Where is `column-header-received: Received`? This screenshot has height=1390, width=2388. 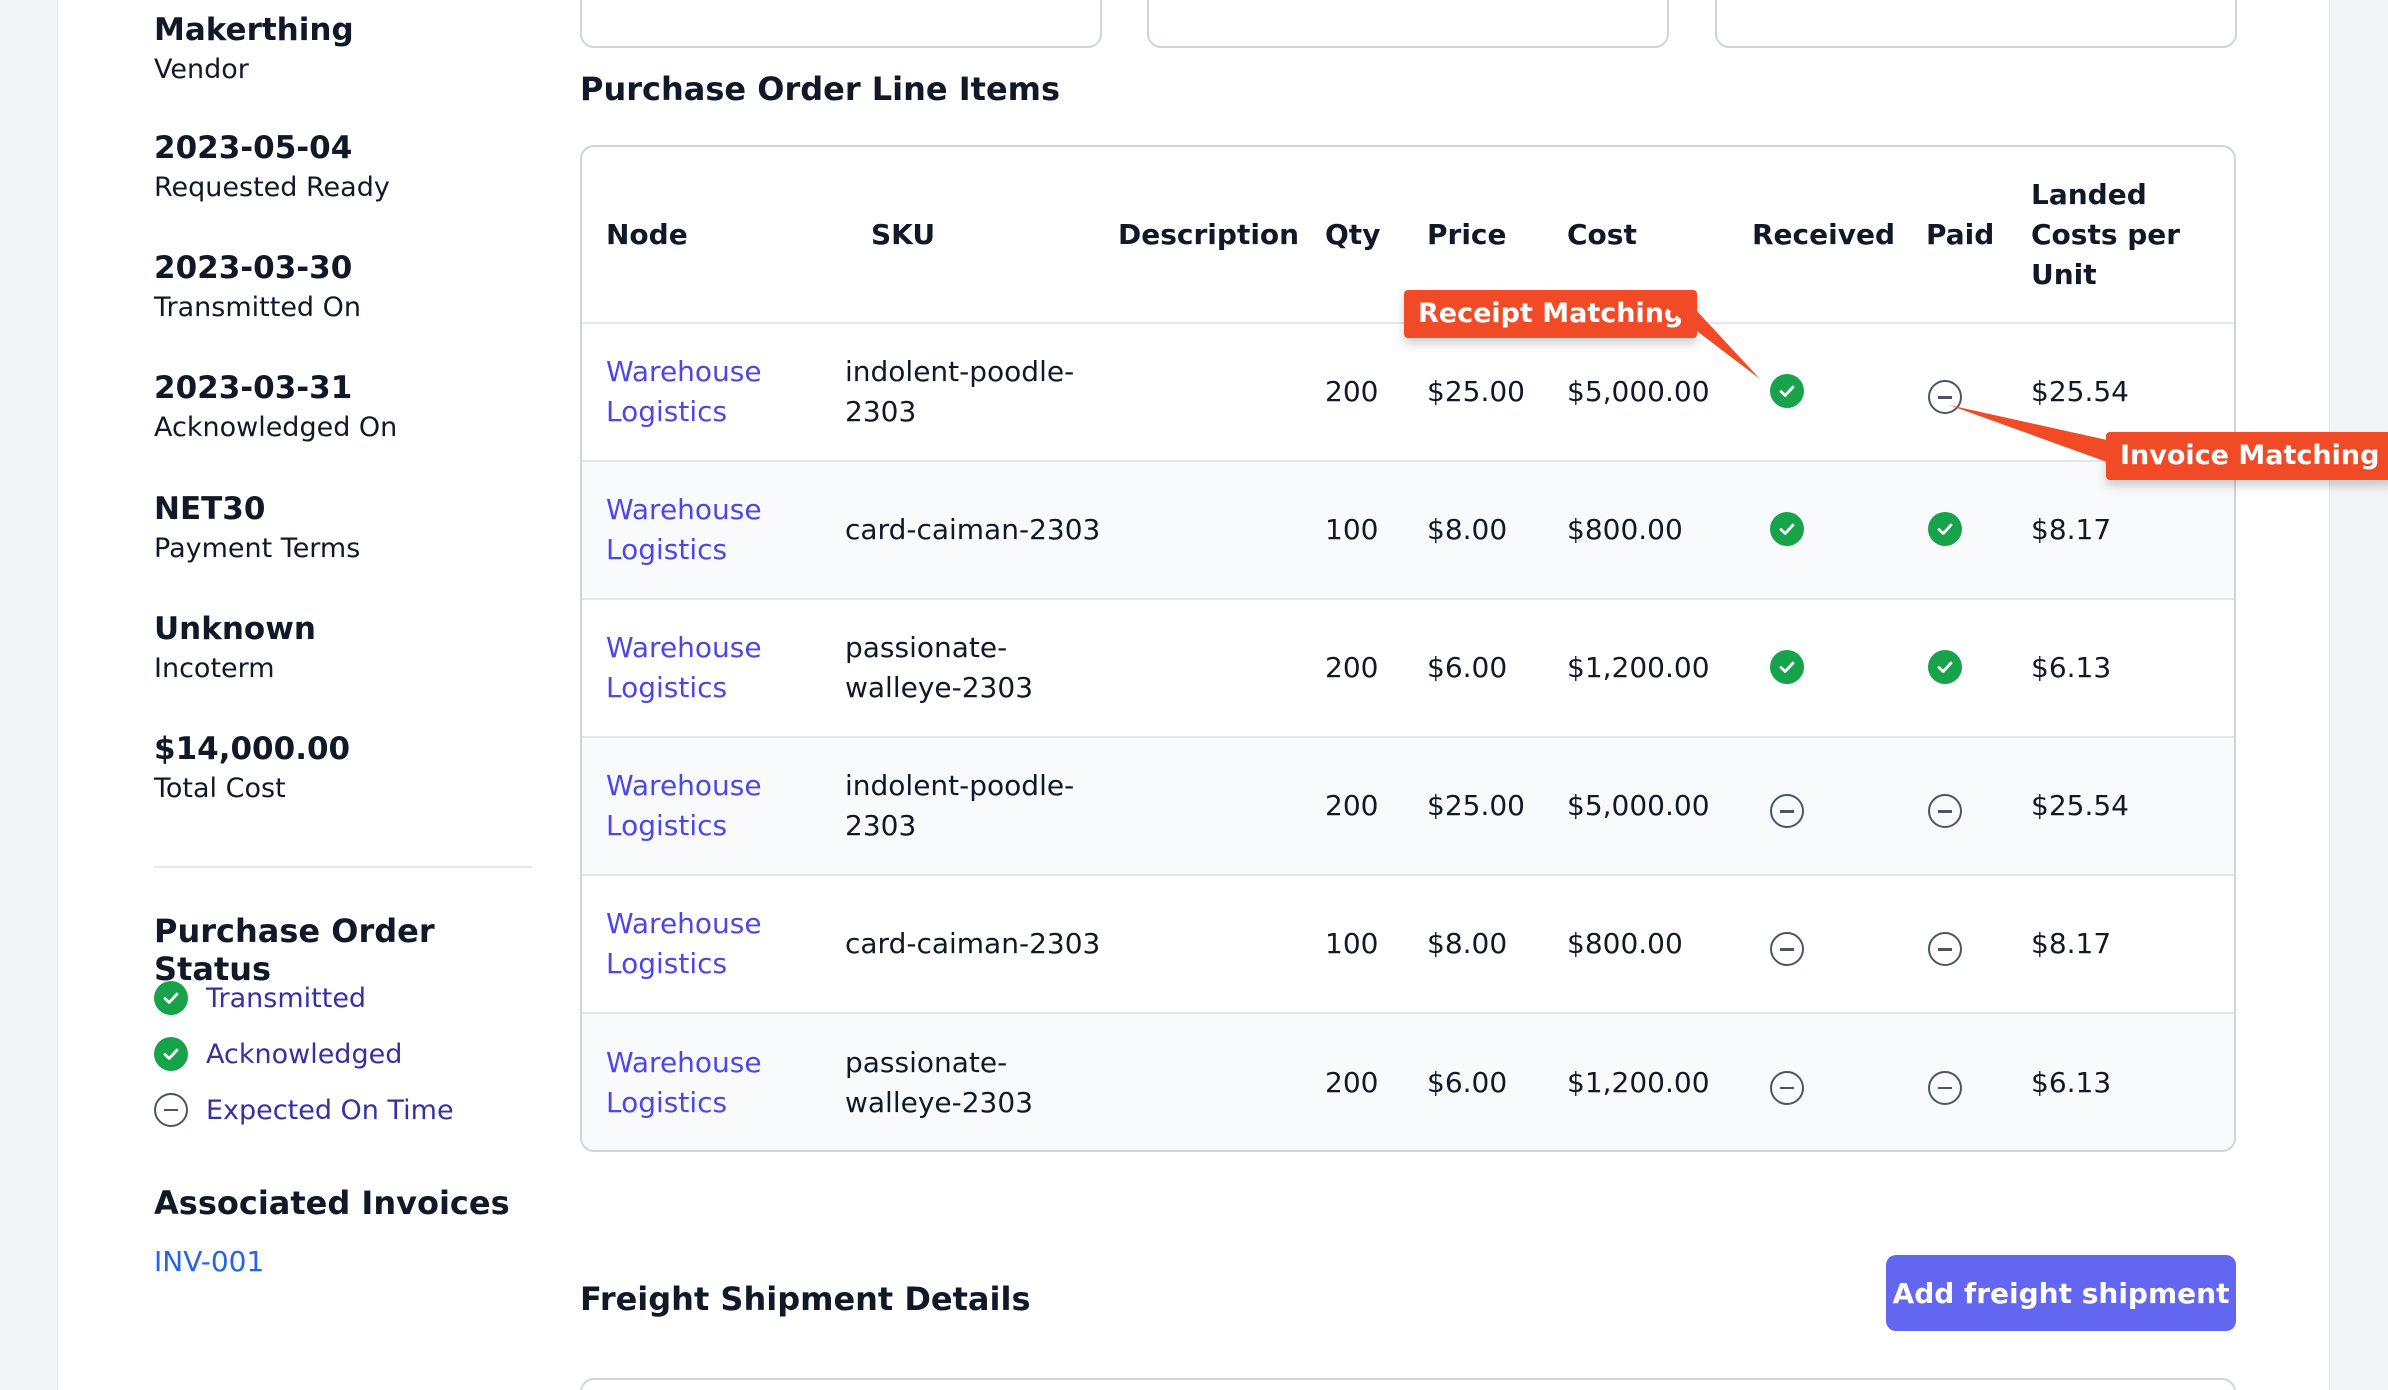
column-header-received: Received is located at coordinates (1839, 235).